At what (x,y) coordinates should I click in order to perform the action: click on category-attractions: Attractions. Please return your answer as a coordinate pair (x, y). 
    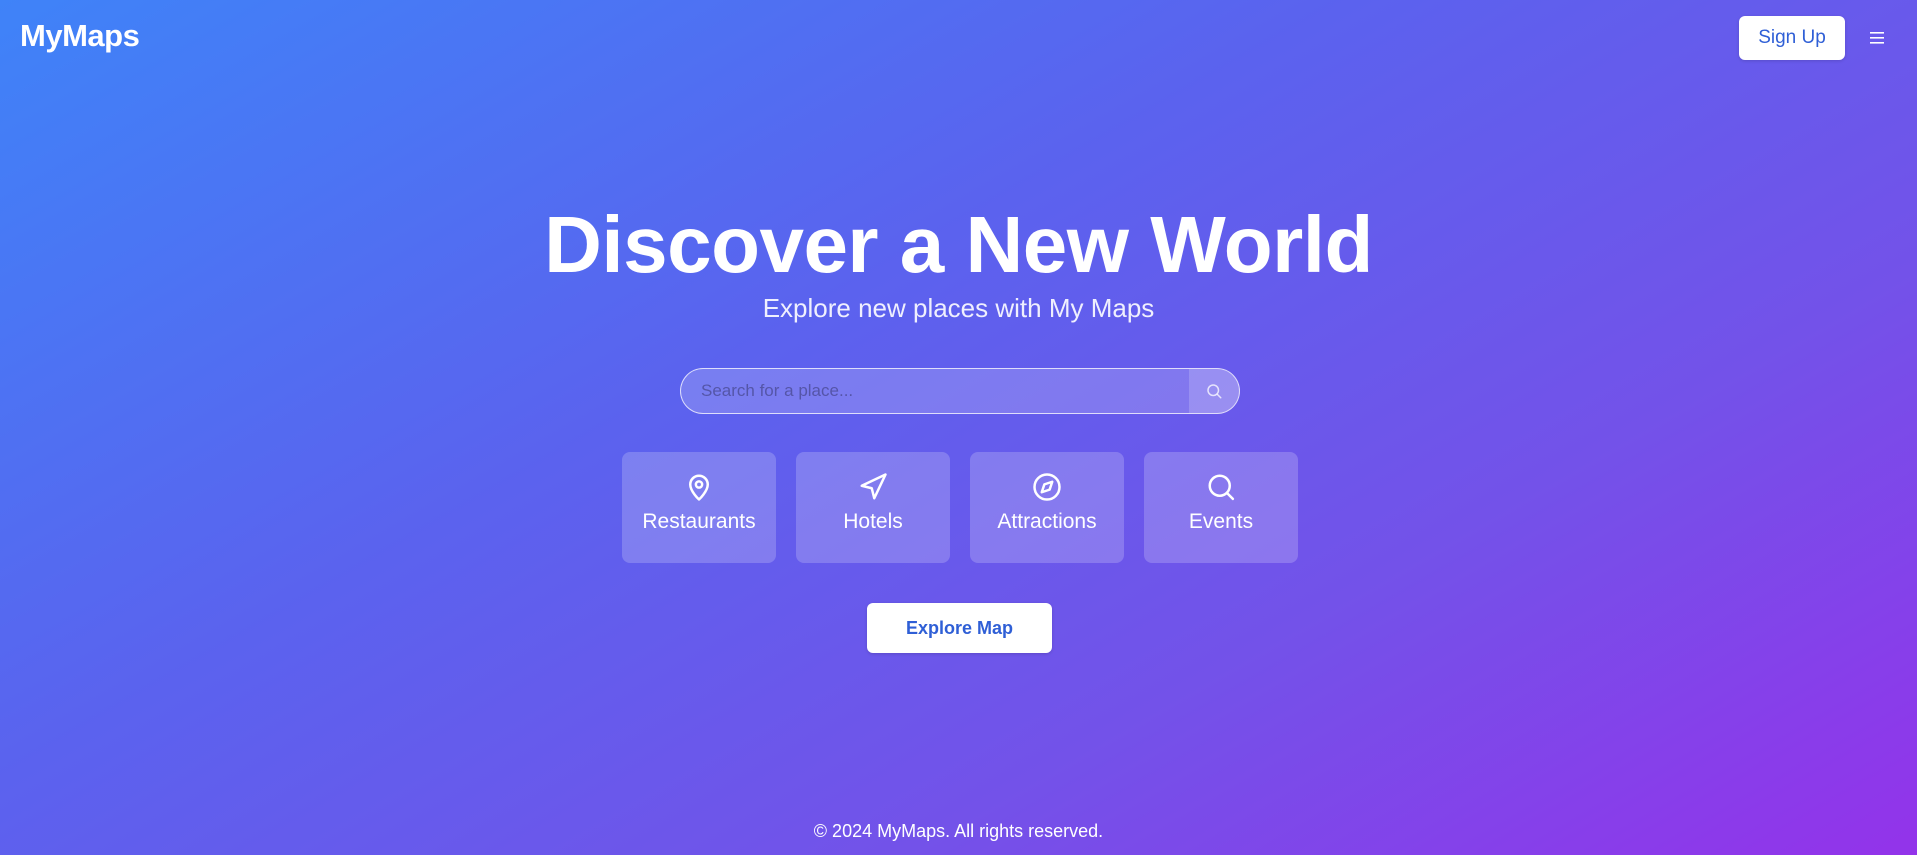
    Looking at the image, I should click on (1047, 507).